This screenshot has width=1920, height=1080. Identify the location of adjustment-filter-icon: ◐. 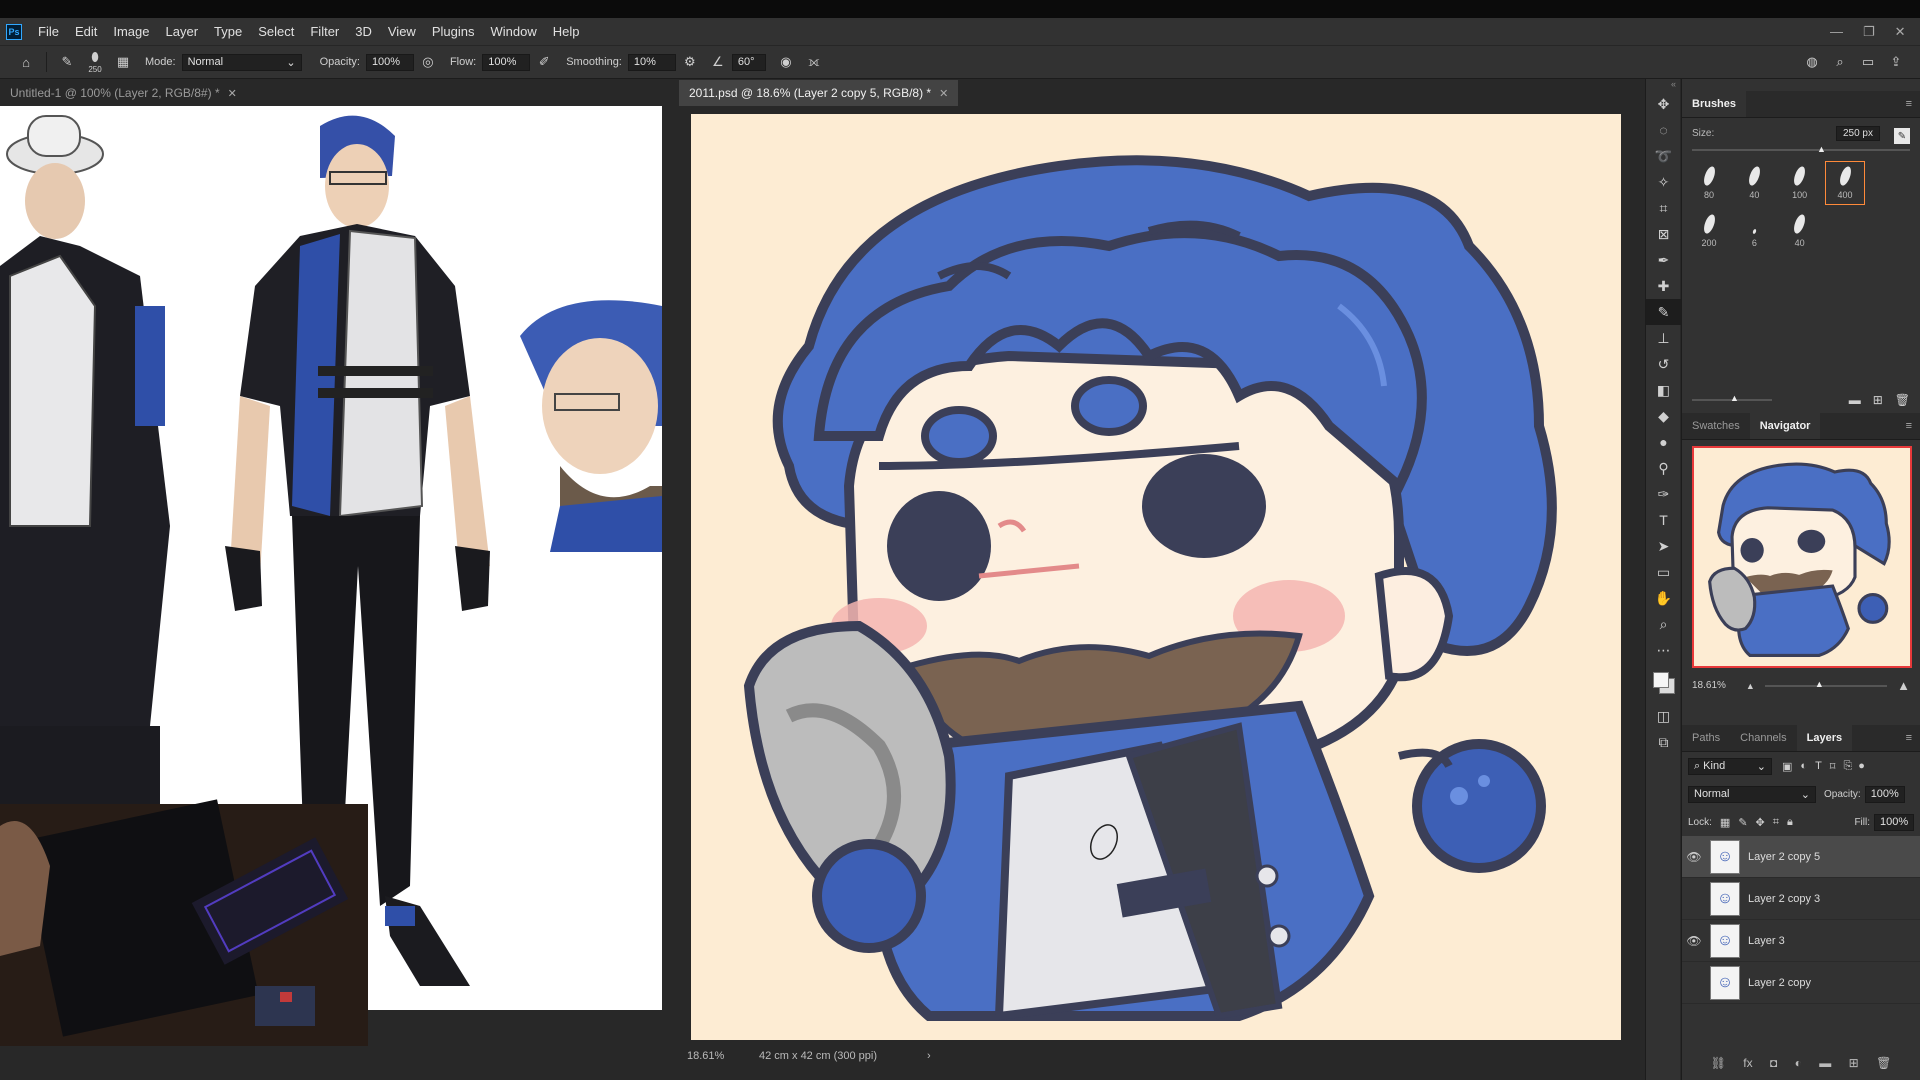
(1803, 766).